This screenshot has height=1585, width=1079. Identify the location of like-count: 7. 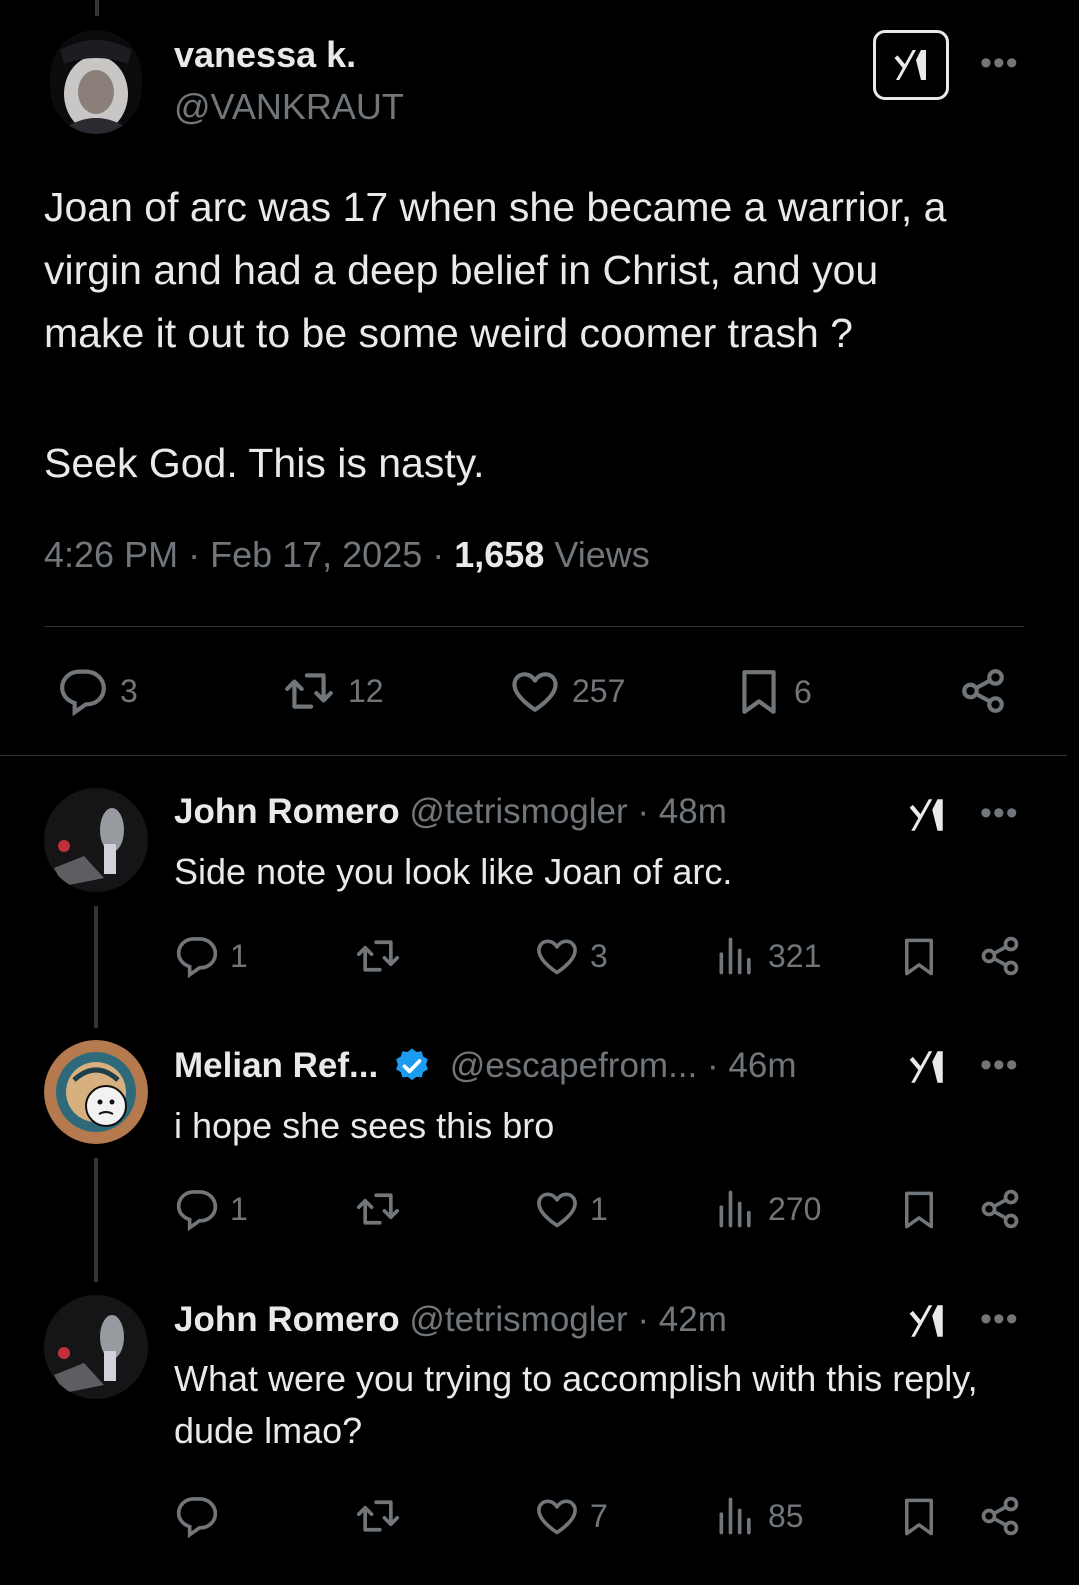
(599, 1515).